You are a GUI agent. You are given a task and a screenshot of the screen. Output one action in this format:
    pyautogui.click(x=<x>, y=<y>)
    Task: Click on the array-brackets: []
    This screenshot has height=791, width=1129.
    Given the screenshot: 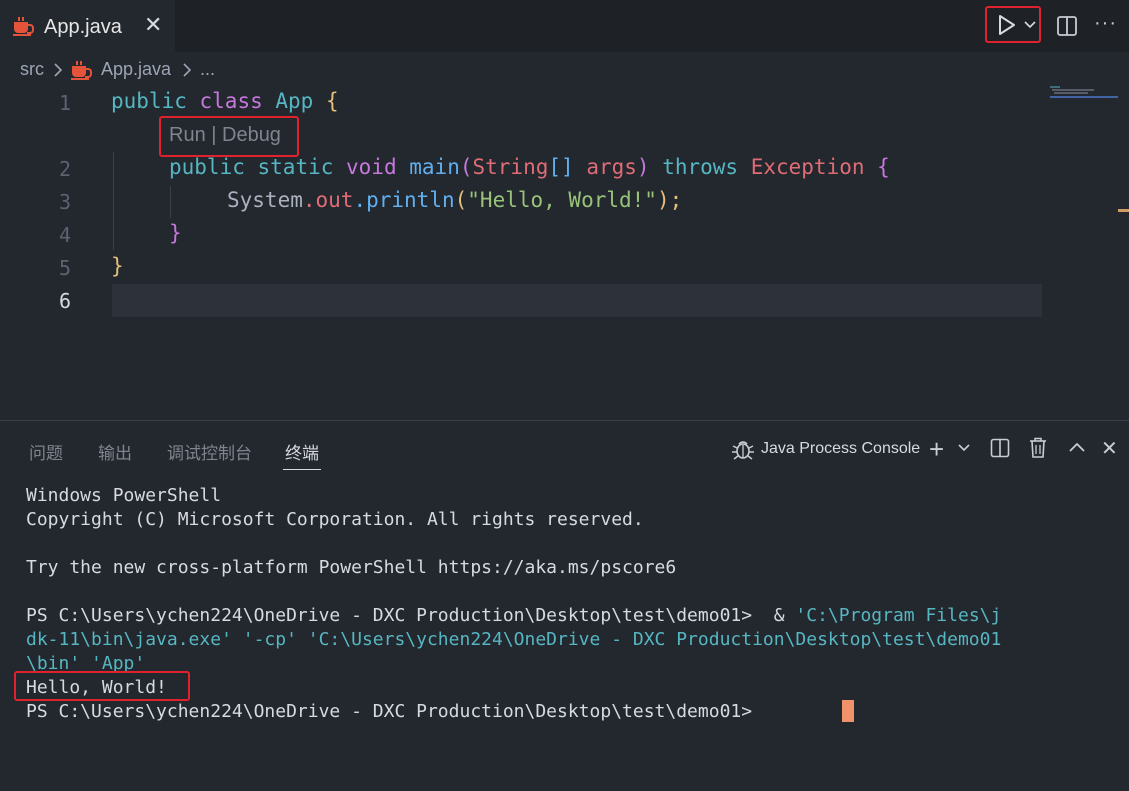 What is the action you would take?
    pyautogui.click(x=561, y=167)
    